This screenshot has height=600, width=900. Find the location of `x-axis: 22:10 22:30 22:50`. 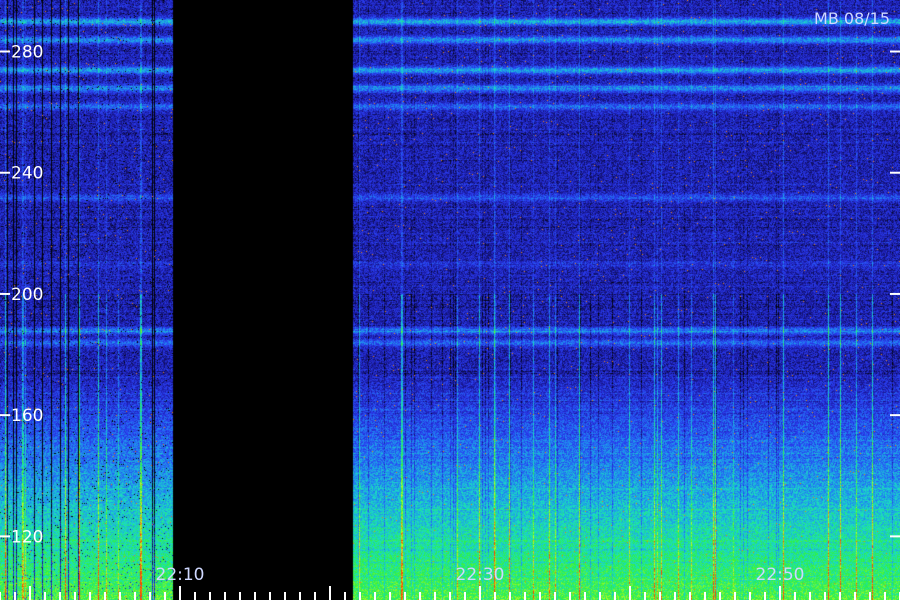

x-axis: 22:10 22:30 22:50 is located at coordinates (450, 582).